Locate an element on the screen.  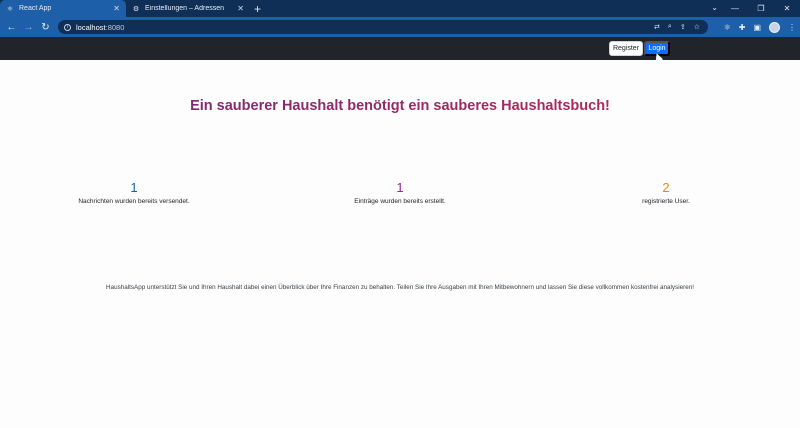
zoom-icon: ⌕ is located at coordinates (670, 27).